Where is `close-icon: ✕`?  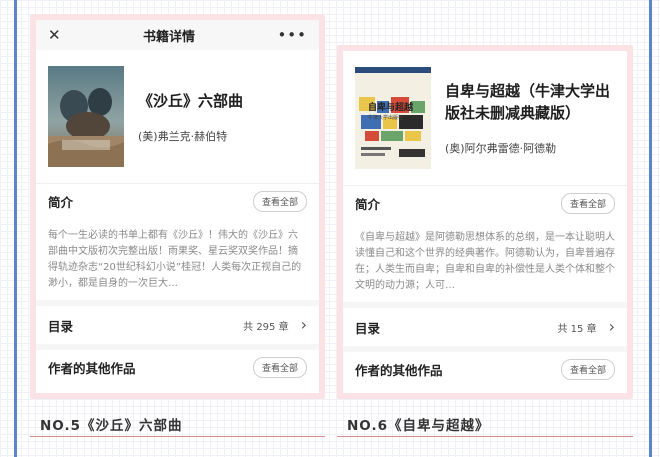
close-icon: ✕ is located at coordinates (54, 35).